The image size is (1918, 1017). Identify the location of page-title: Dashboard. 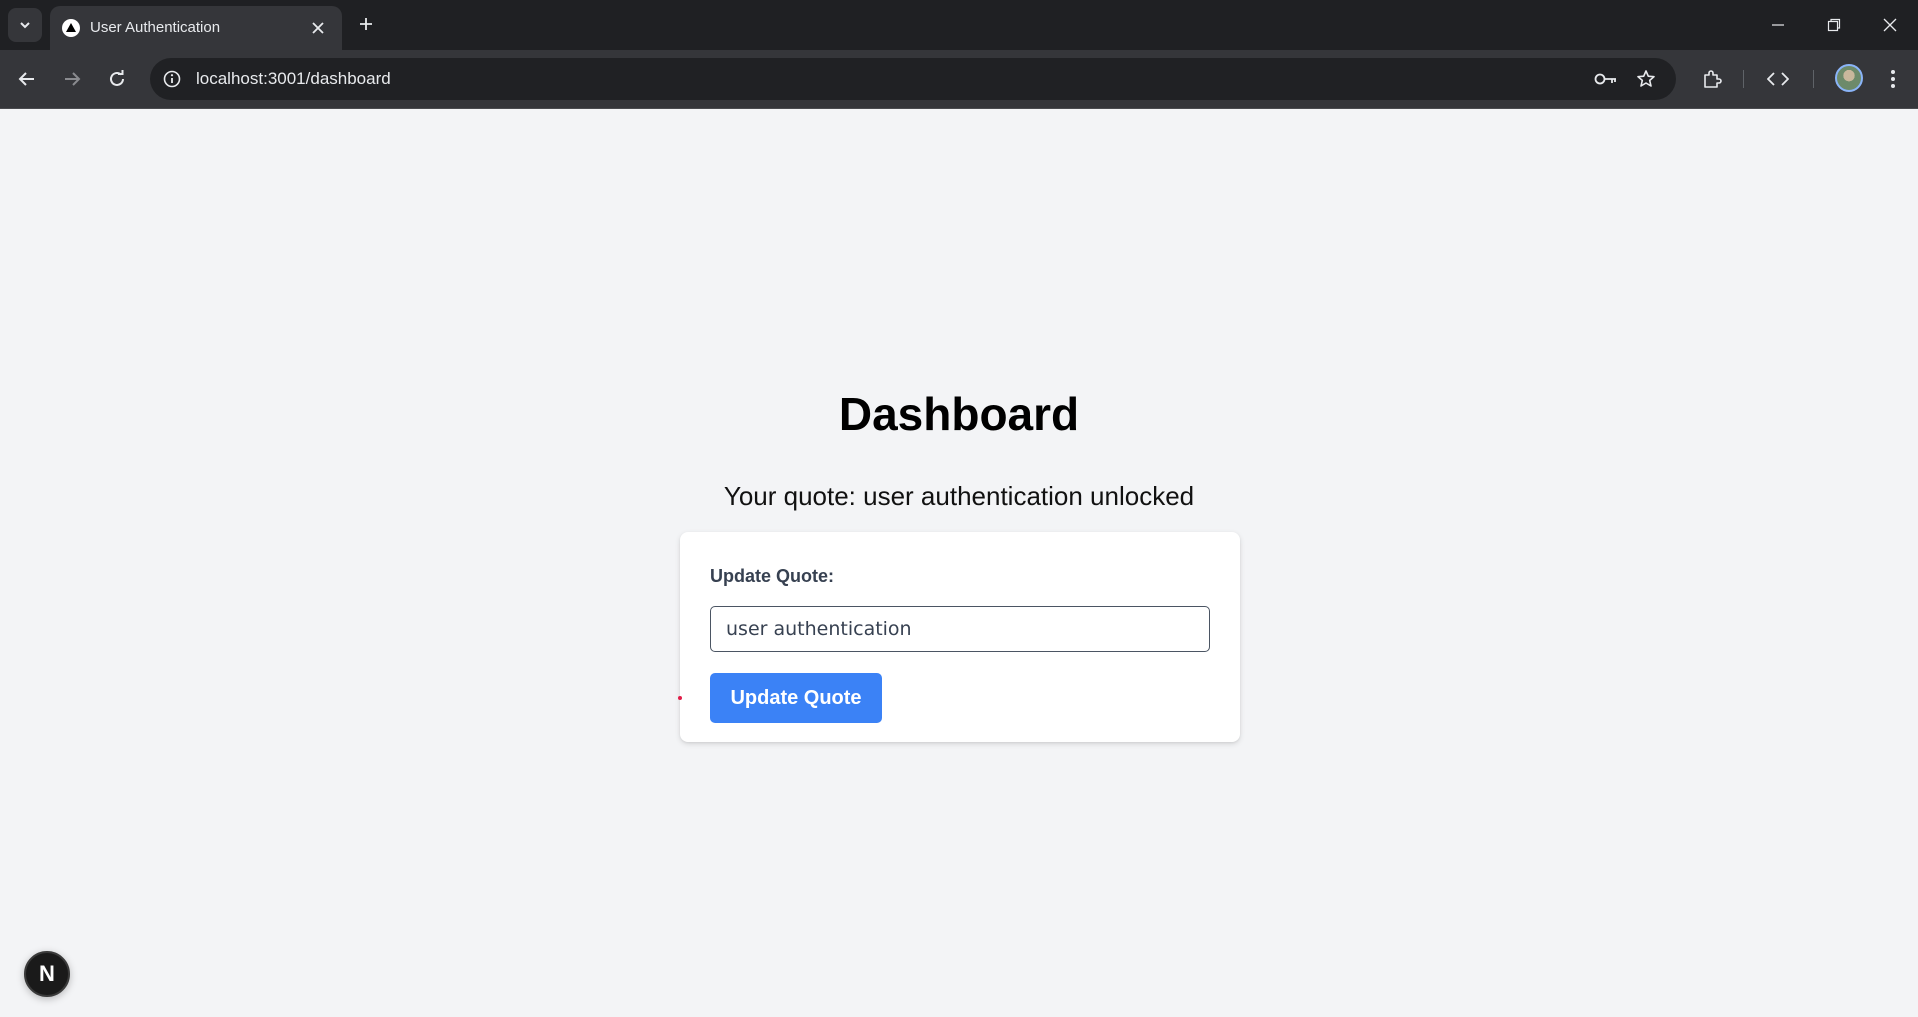
(959, 414).